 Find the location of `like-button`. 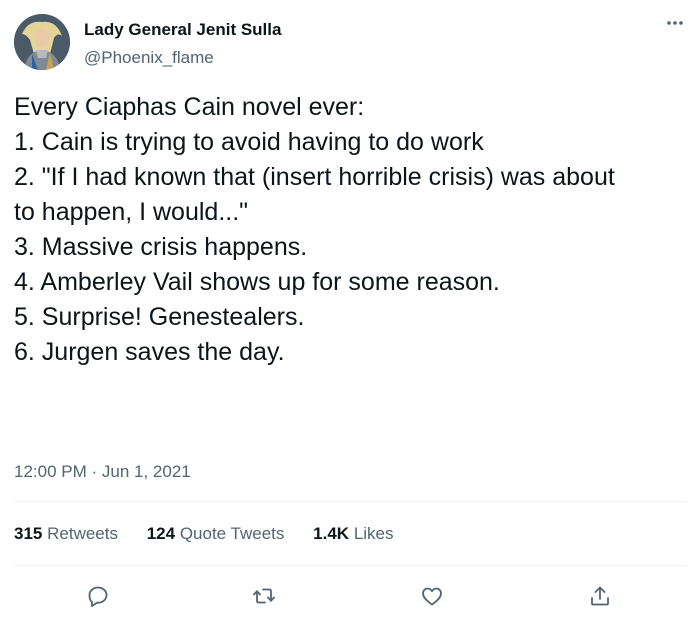

like-button is located at coordinates (432, 596).